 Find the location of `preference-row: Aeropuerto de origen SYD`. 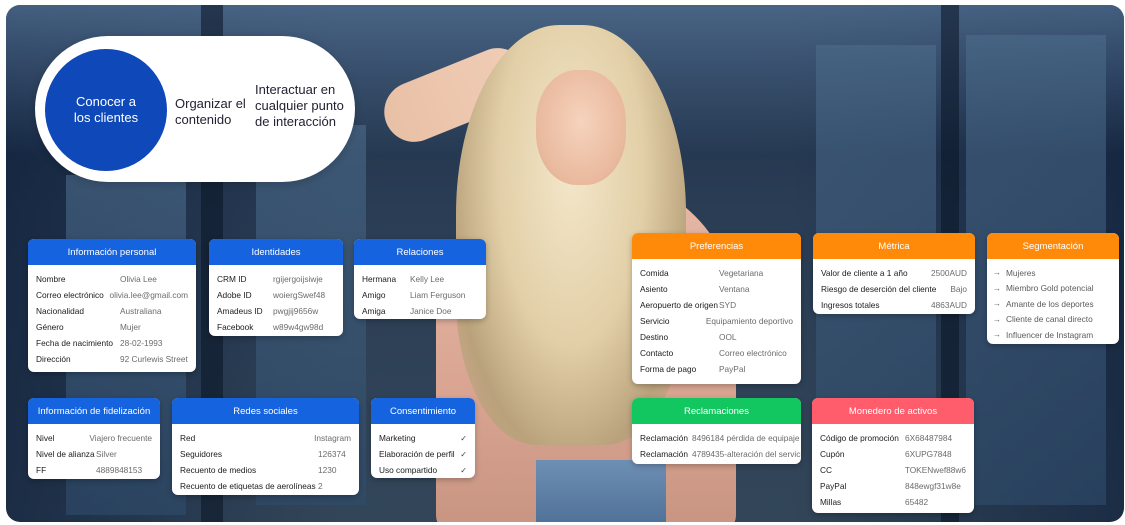

preference-row: Aeropuerto de origen SYD is located at coordinates (688, 305).